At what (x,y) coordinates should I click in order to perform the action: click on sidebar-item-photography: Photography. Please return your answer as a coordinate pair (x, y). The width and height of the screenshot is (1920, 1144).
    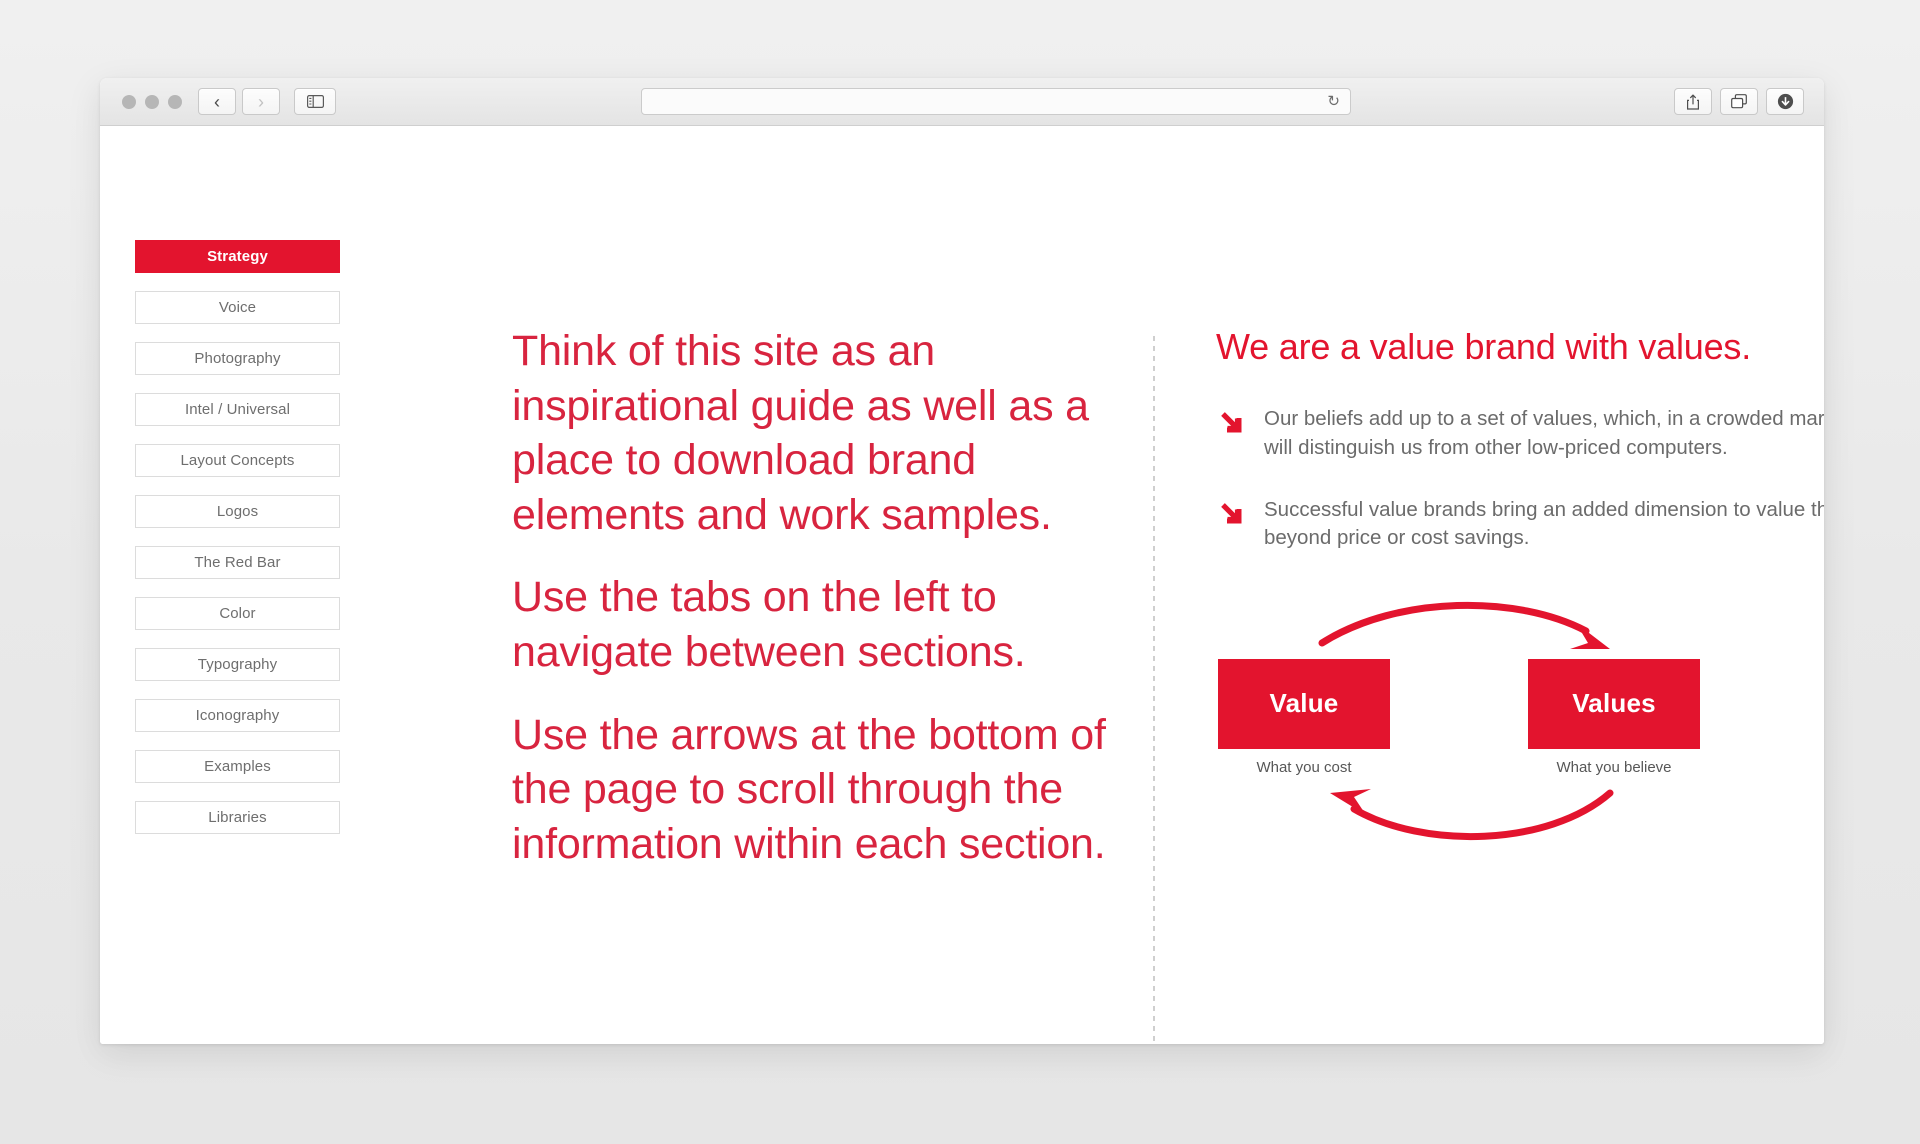
    Looking at the image, I should click on (237, 358).